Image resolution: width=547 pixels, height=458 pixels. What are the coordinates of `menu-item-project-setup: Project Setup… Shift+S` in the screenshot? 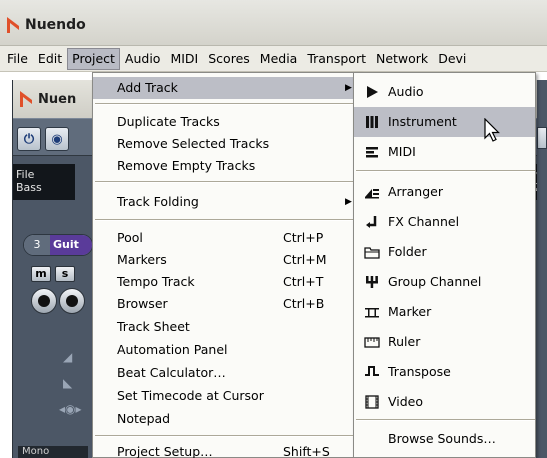 It's located at (226, 449).